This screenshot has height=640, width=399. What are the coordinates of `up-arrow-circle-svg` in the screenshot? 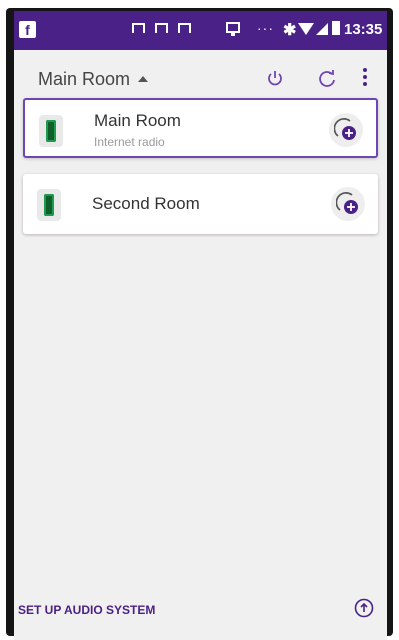 It's located at (364, 608).